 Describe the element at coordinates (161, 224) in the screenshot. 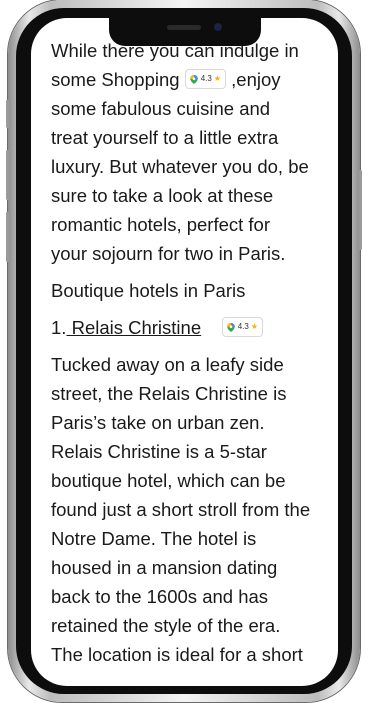

I see `text-line: romantic hotels, perfect for` at that location.